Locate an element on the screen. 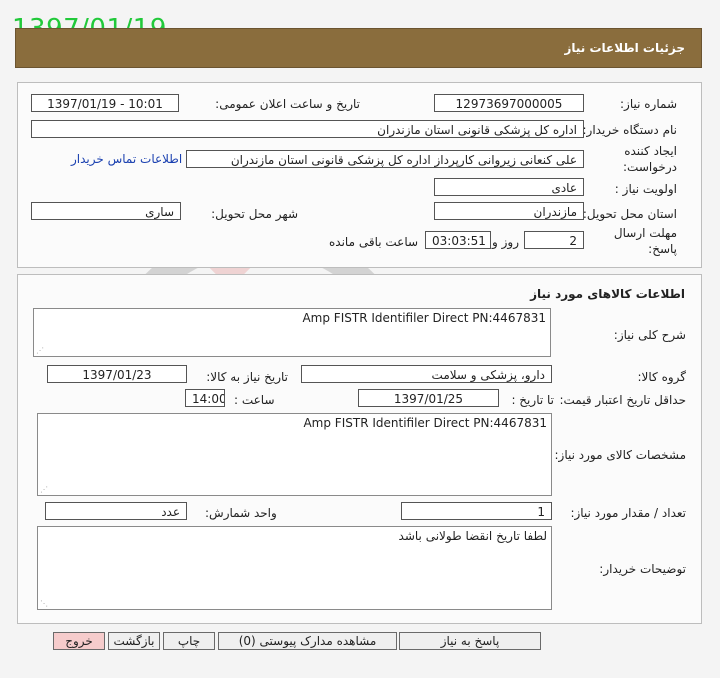 This screenshot has height=678, width=720. creator-label: ایجاد کننده درخواست: is located at coordinates (650, 159).